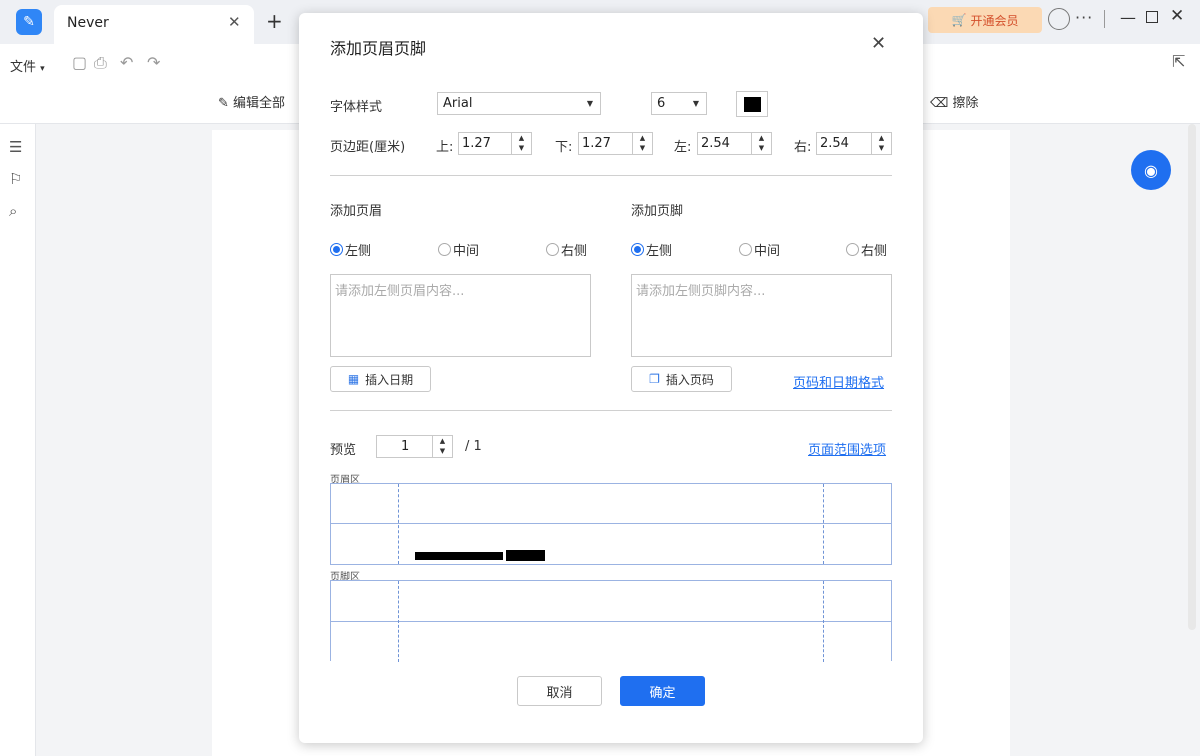 Image resolution: width=1200 pixels, height=756 pixels. Describe the element at coordinates (378, 48) in the screenshot. I see `dialog-title: 添加页眉页脚` at that location.